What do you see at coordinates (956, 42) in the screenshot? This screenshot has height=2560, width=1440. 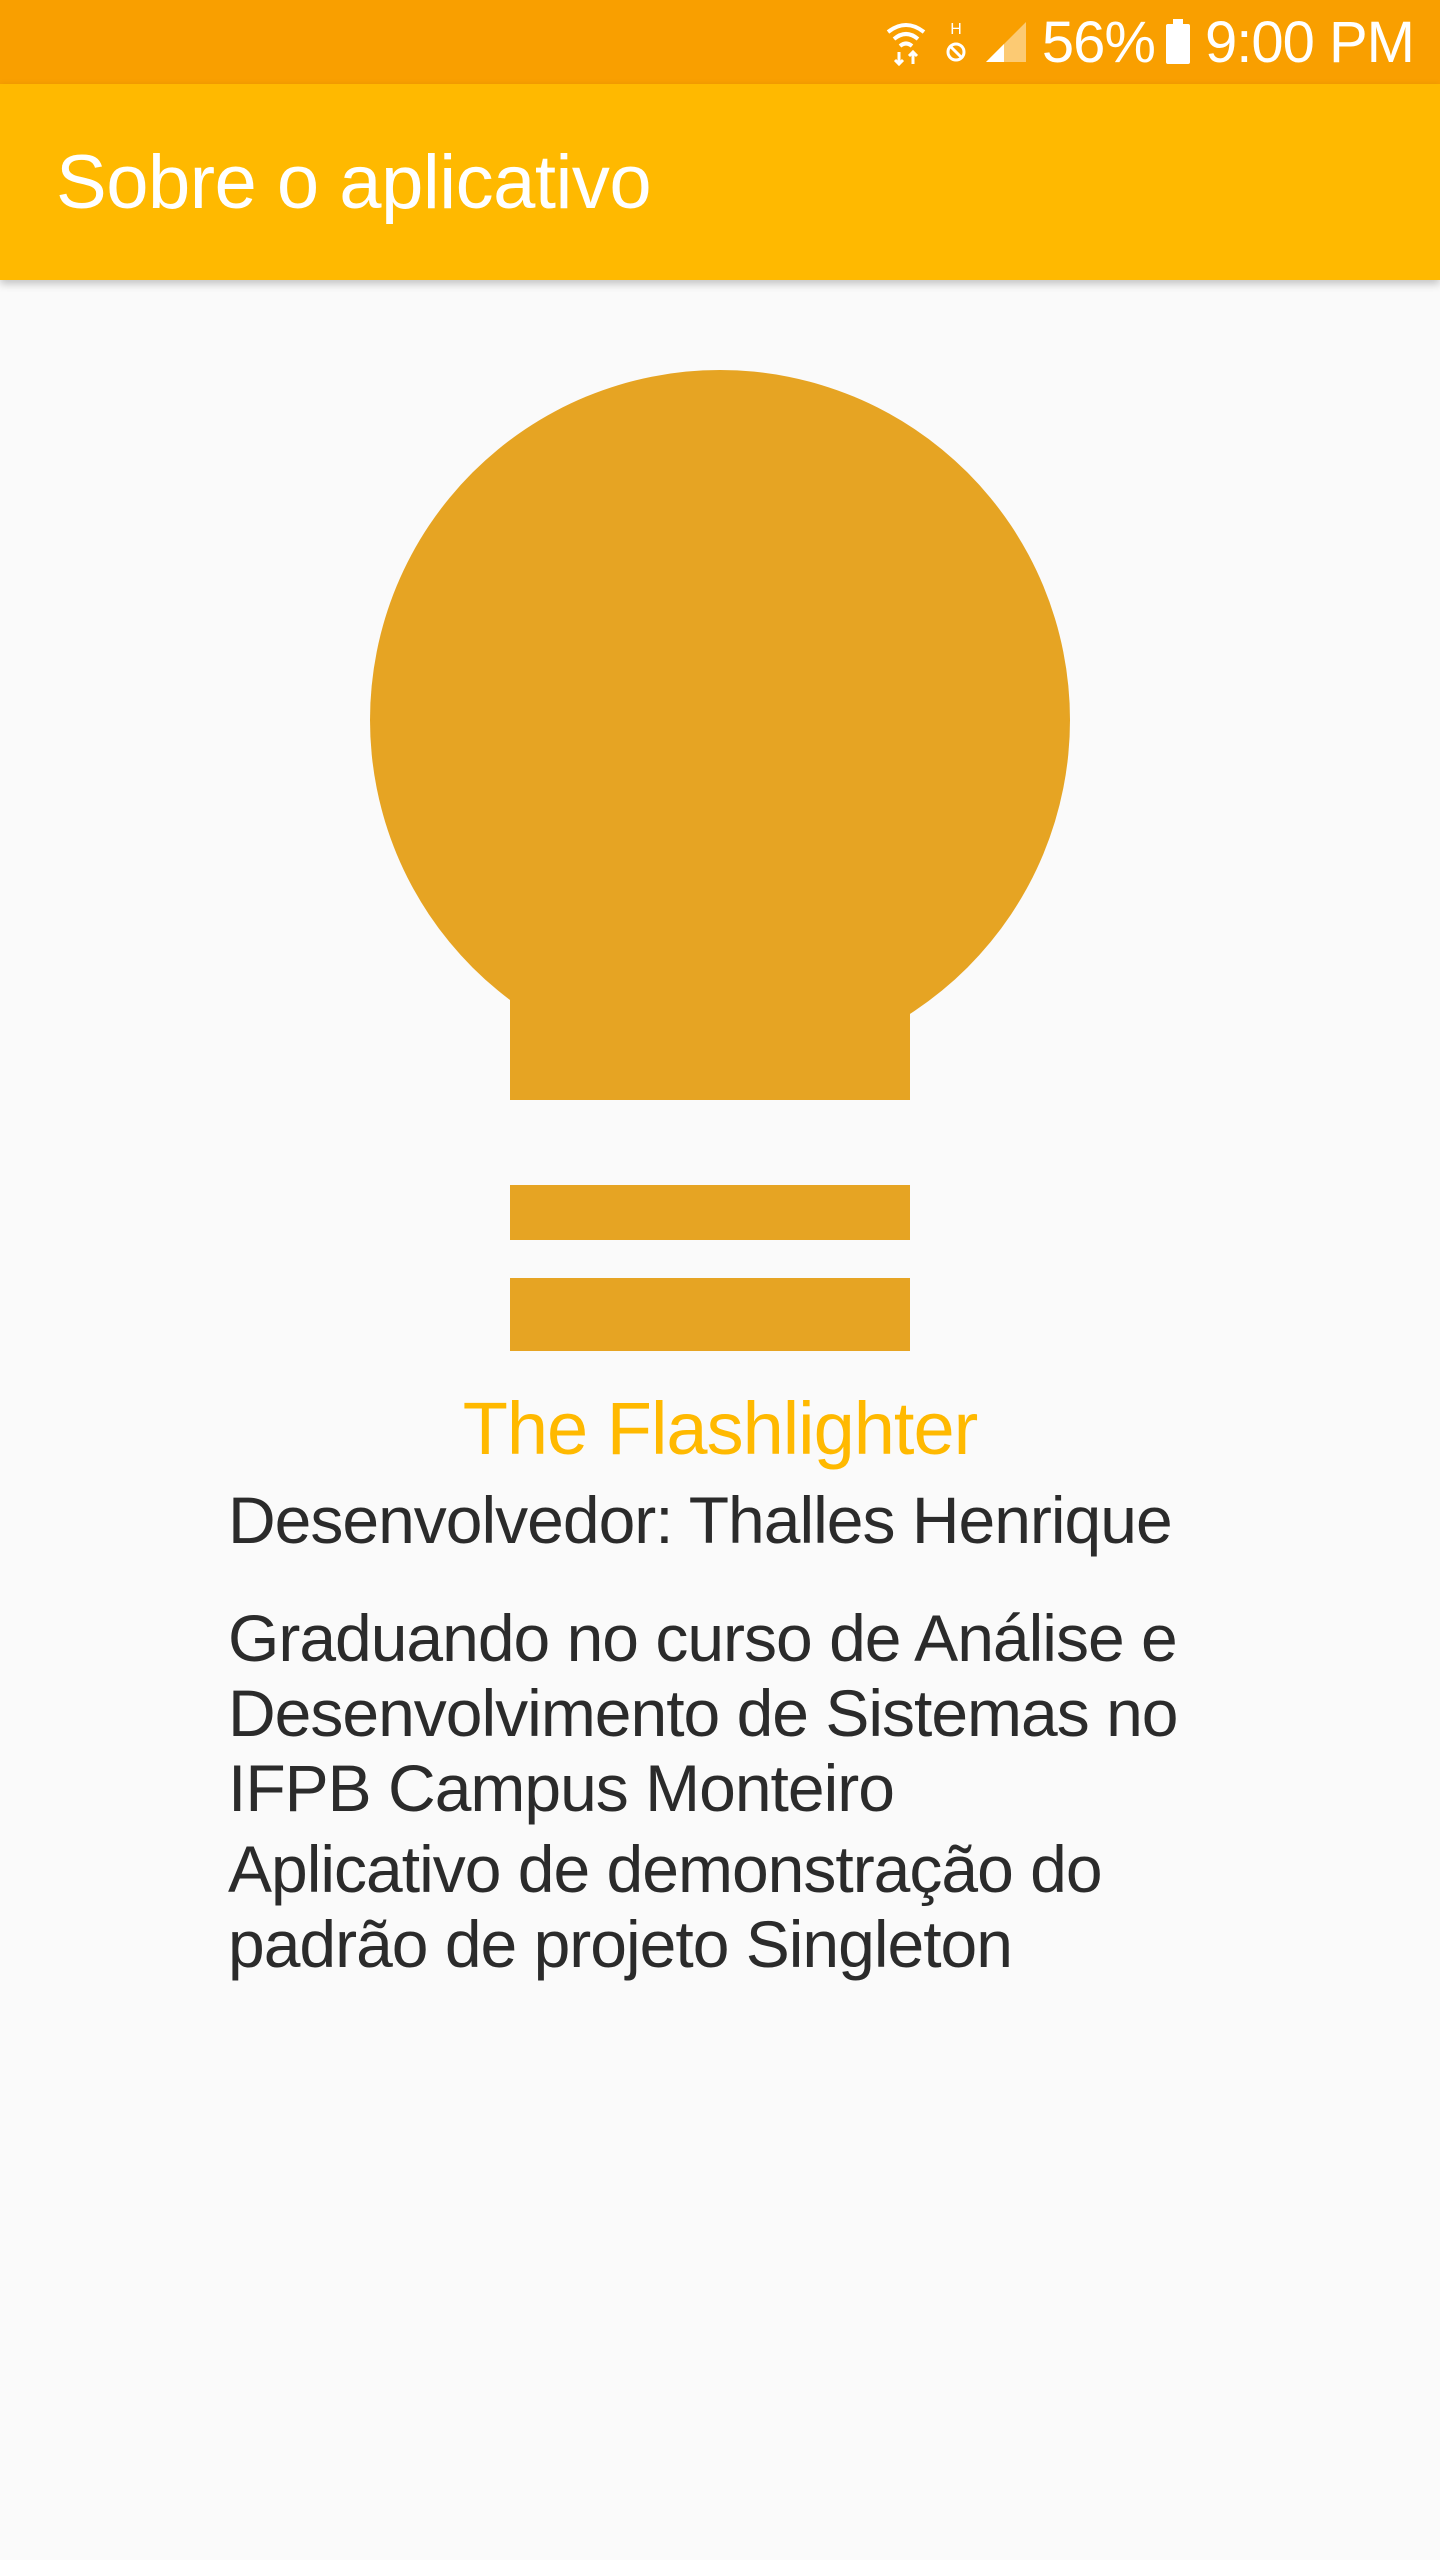 I see `h-network-icon: H` at bounding box center [956, 42].